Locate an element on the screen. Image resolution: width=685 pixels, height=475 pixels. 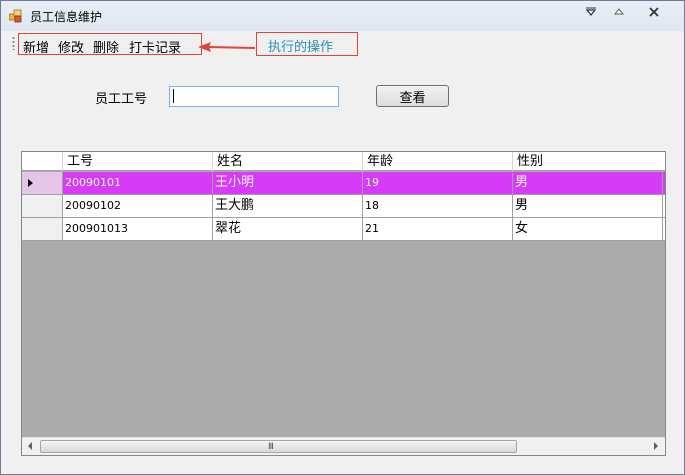
cell-name: 王小明 is located at coordinates (288, 183).